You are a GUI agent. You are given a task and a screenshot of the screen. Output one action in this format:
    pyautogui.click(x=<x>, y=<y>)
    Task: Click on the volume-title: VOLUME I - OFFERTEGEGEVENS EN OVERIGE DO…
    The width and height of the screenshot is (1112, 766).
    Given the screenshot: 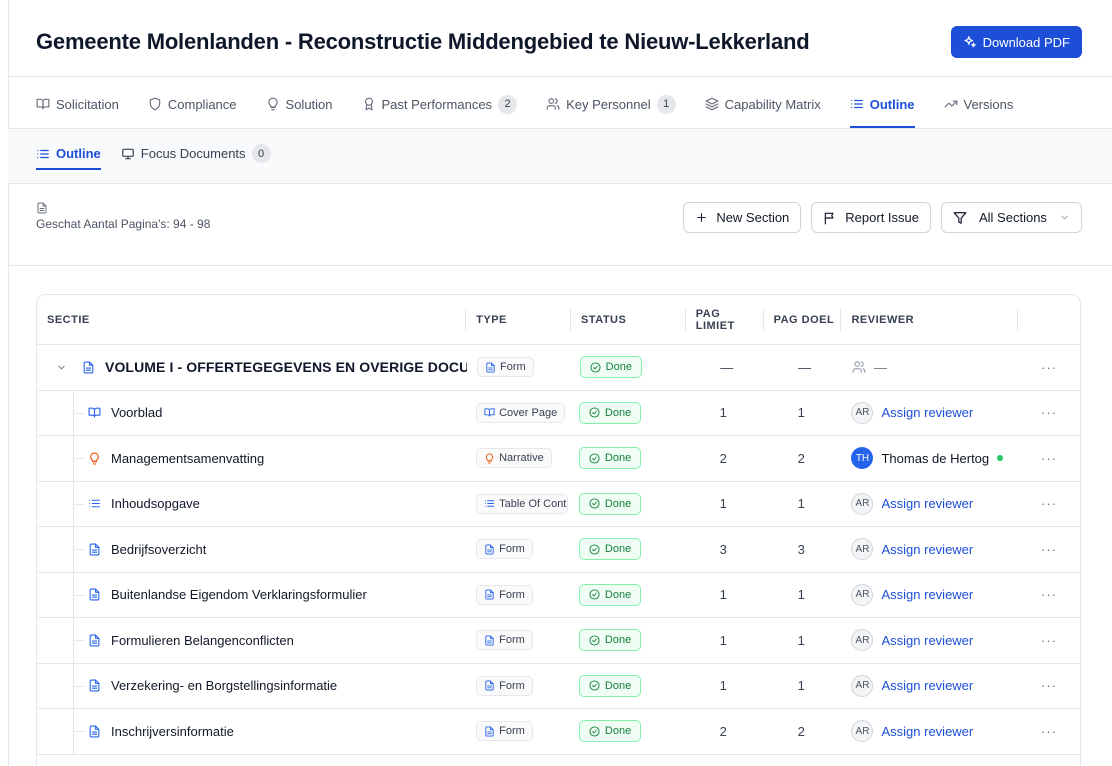 What is the action you would take?
    pyautogui.click(x=286, y=367)
    